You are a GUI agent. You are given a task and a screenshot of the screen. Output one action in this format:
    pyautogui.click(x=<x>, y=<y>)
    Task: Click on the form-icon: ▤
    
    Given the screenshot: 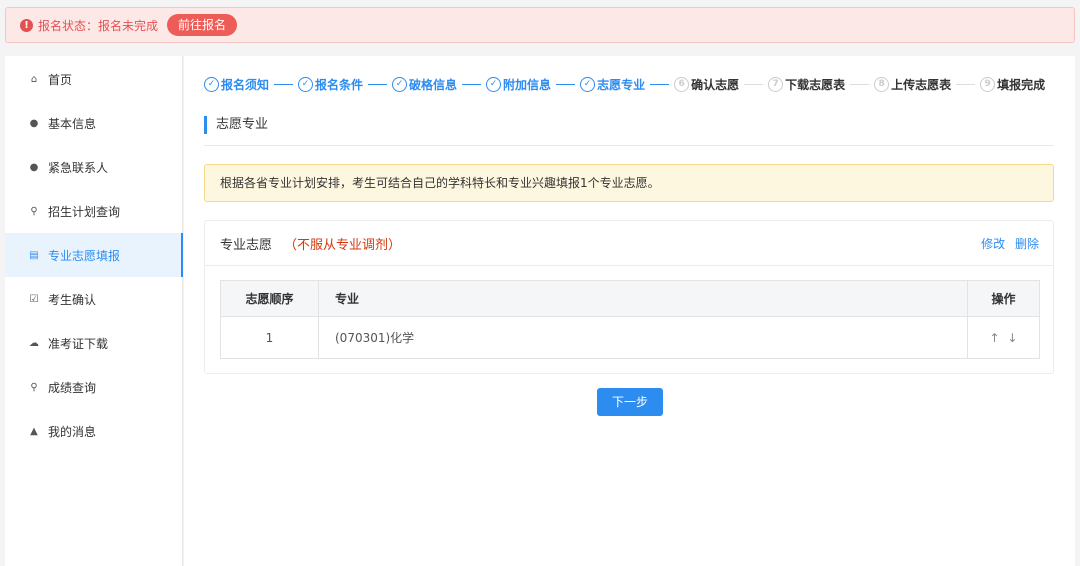 What is the action you would take?
    pyautogui.click(x=34, y=255)
    